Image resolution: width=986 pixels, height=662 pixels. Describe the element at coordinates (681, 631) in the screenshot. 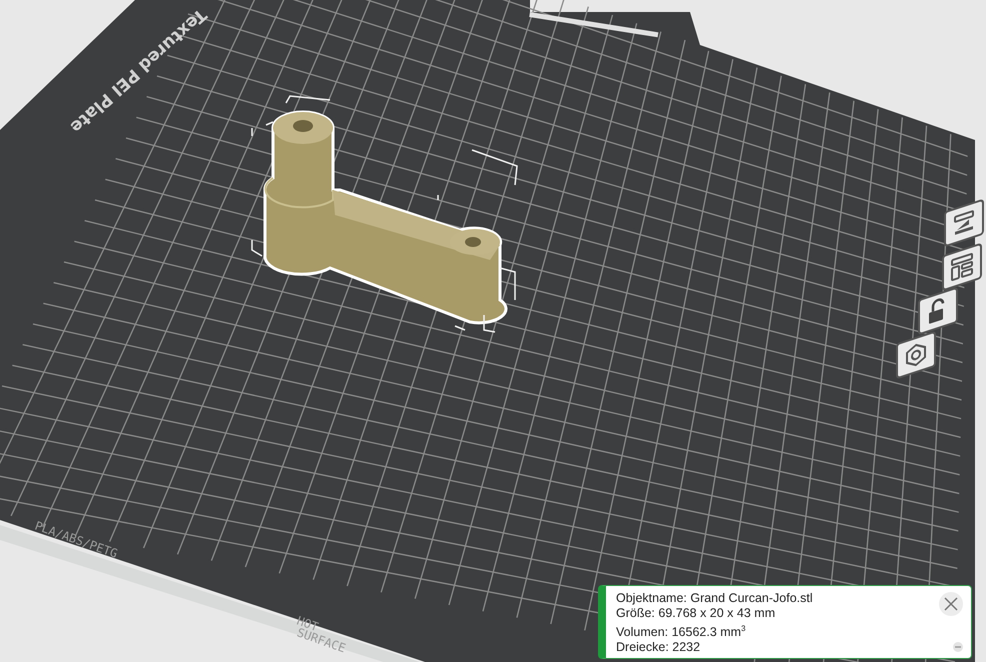

I see `object-info-text: Volumen: 16562.3 mm$^{3}$` at that location.